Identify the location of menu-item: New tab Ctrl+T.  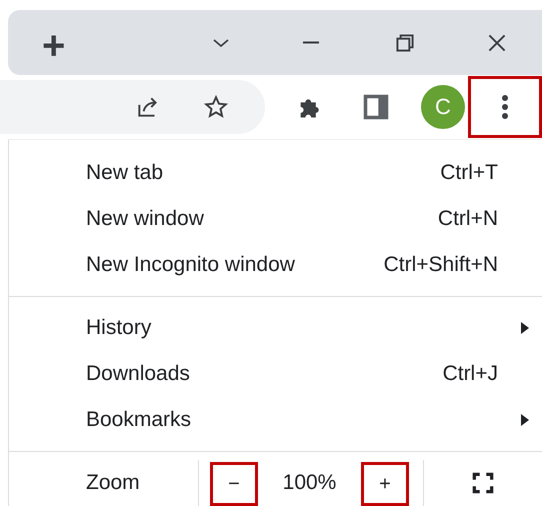
(275, 173).